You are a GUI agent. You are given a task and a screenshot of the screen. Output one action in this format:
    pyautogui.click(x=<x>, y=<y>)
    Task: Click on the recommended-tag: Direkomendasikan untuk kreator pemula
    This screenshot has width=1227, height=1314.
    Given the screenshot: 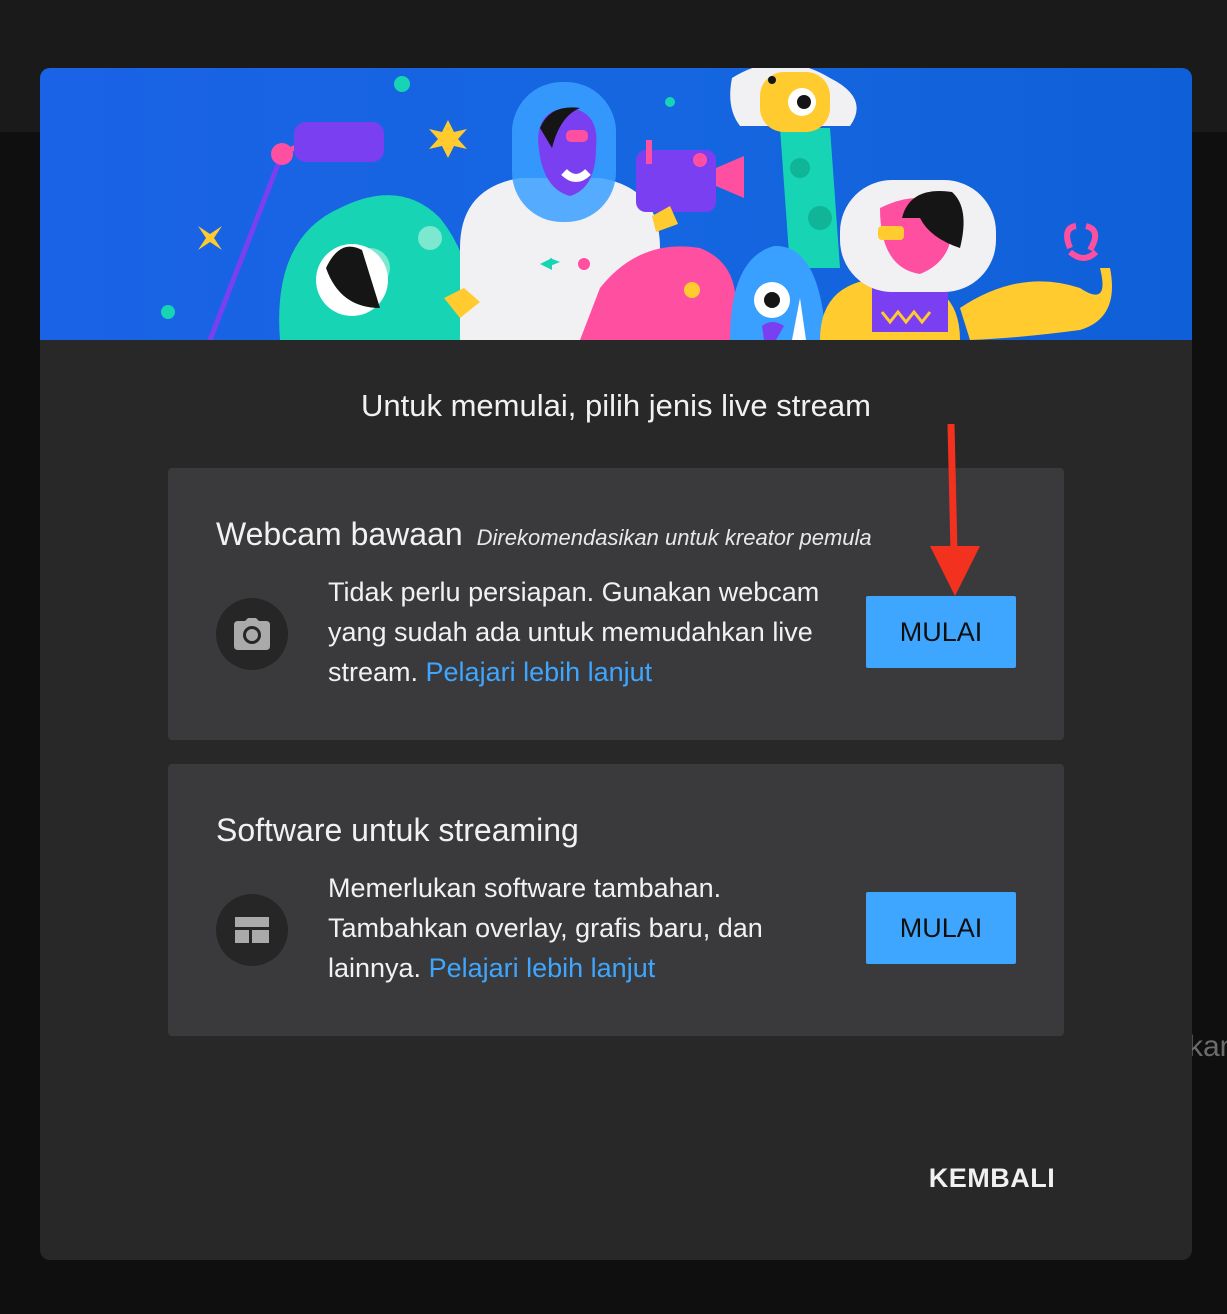 What is the action you would take?
    pyautogui.click(x=674, y=537)
    